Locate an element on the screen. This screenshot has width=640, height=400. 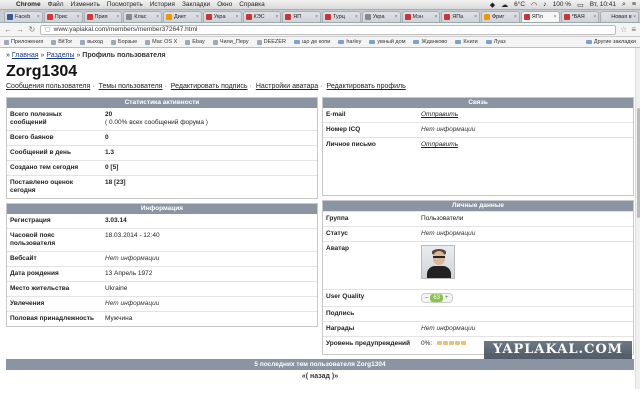
browser-tab: *ВАЯ × is located at coordinates (580, 16).